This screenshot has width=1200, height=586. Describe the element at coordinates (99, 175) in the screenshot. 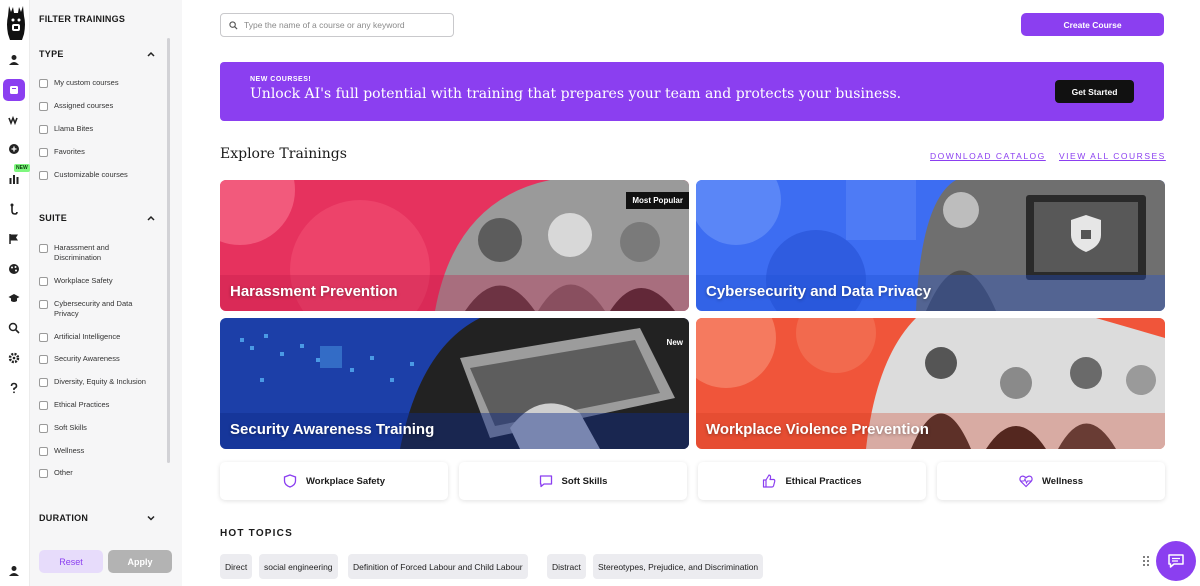

I see `filter-option-customizable-courses: Customizable courses` at that location.